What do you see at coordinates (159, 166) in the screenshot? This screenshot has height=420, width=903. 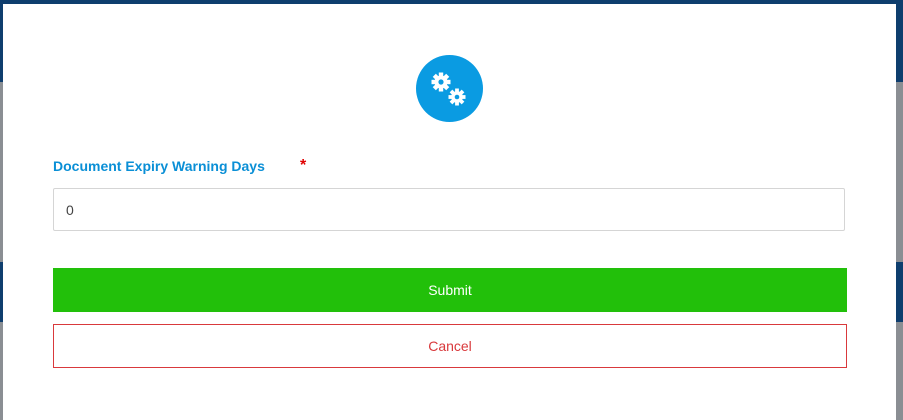 I see `expiry-days-label: Document Expiry Warning Days` at bounding box center [159, 166].